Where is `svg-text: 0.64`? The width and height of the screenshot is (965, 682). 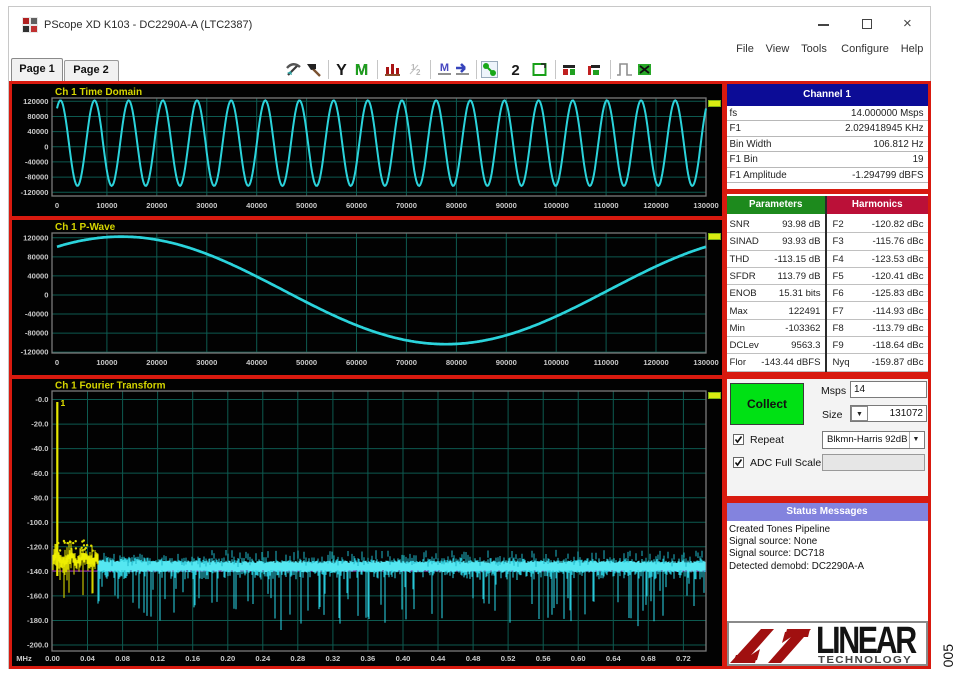 svg-text: 0.64 is located at coordinates (614, 658).